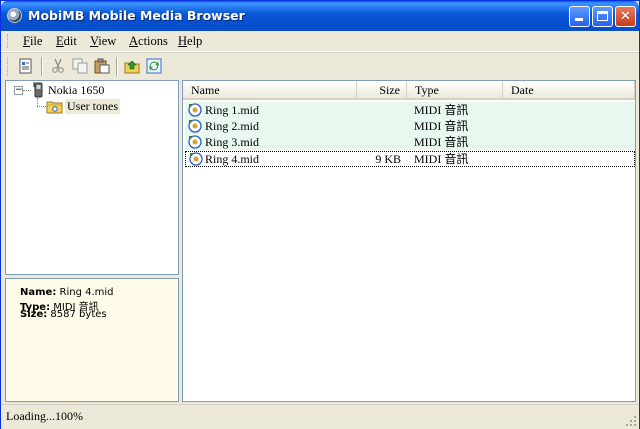 The width and height of the screenshot is (640, 429). I want to click on menu-help-rest: elp, so click(195, 41).